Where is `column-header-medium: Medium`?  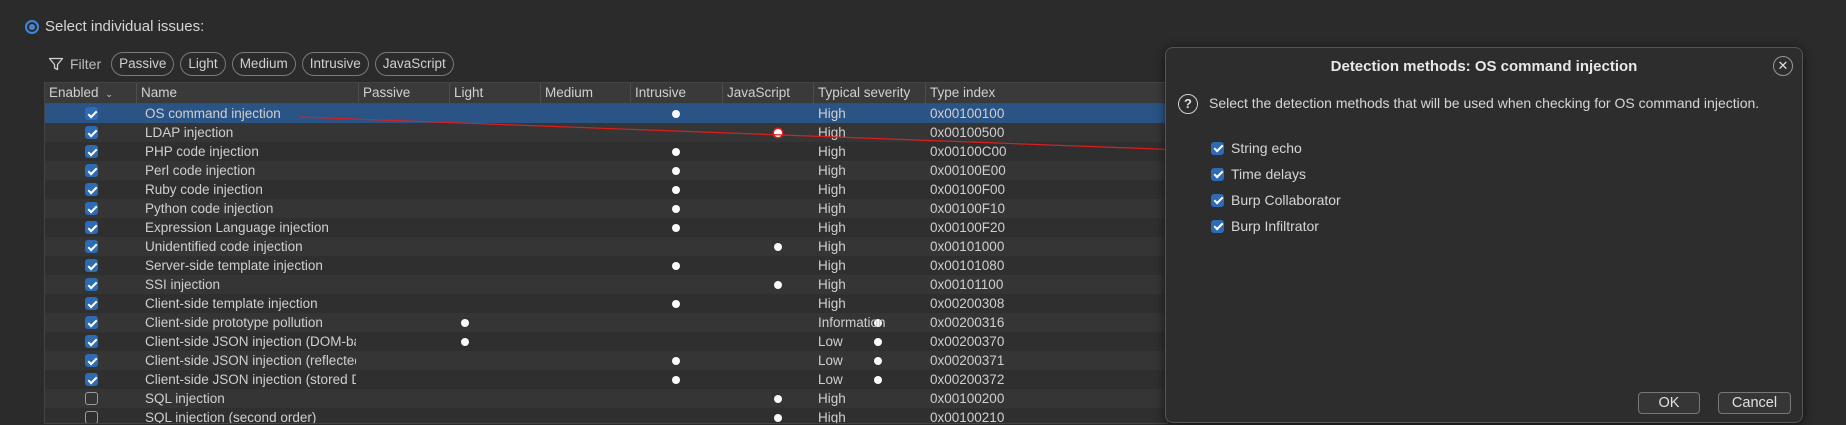
column-header-medium: Medium is located at coordinates (586, 93).